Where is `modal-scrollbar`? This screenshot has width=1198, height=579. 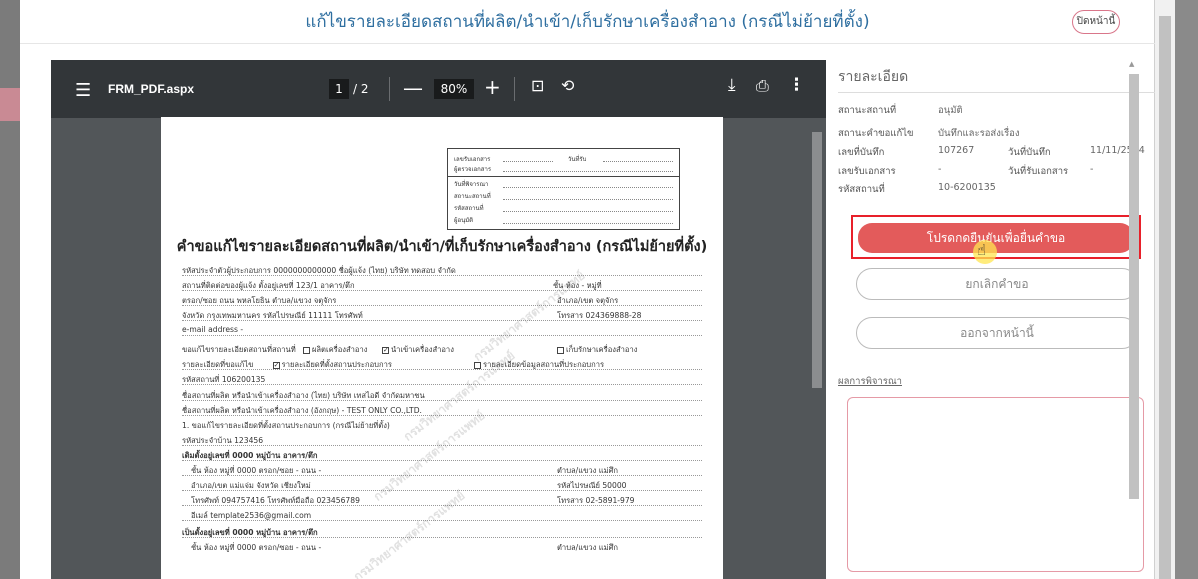
modal-scrollbar is located at coordinates (1165, 289).